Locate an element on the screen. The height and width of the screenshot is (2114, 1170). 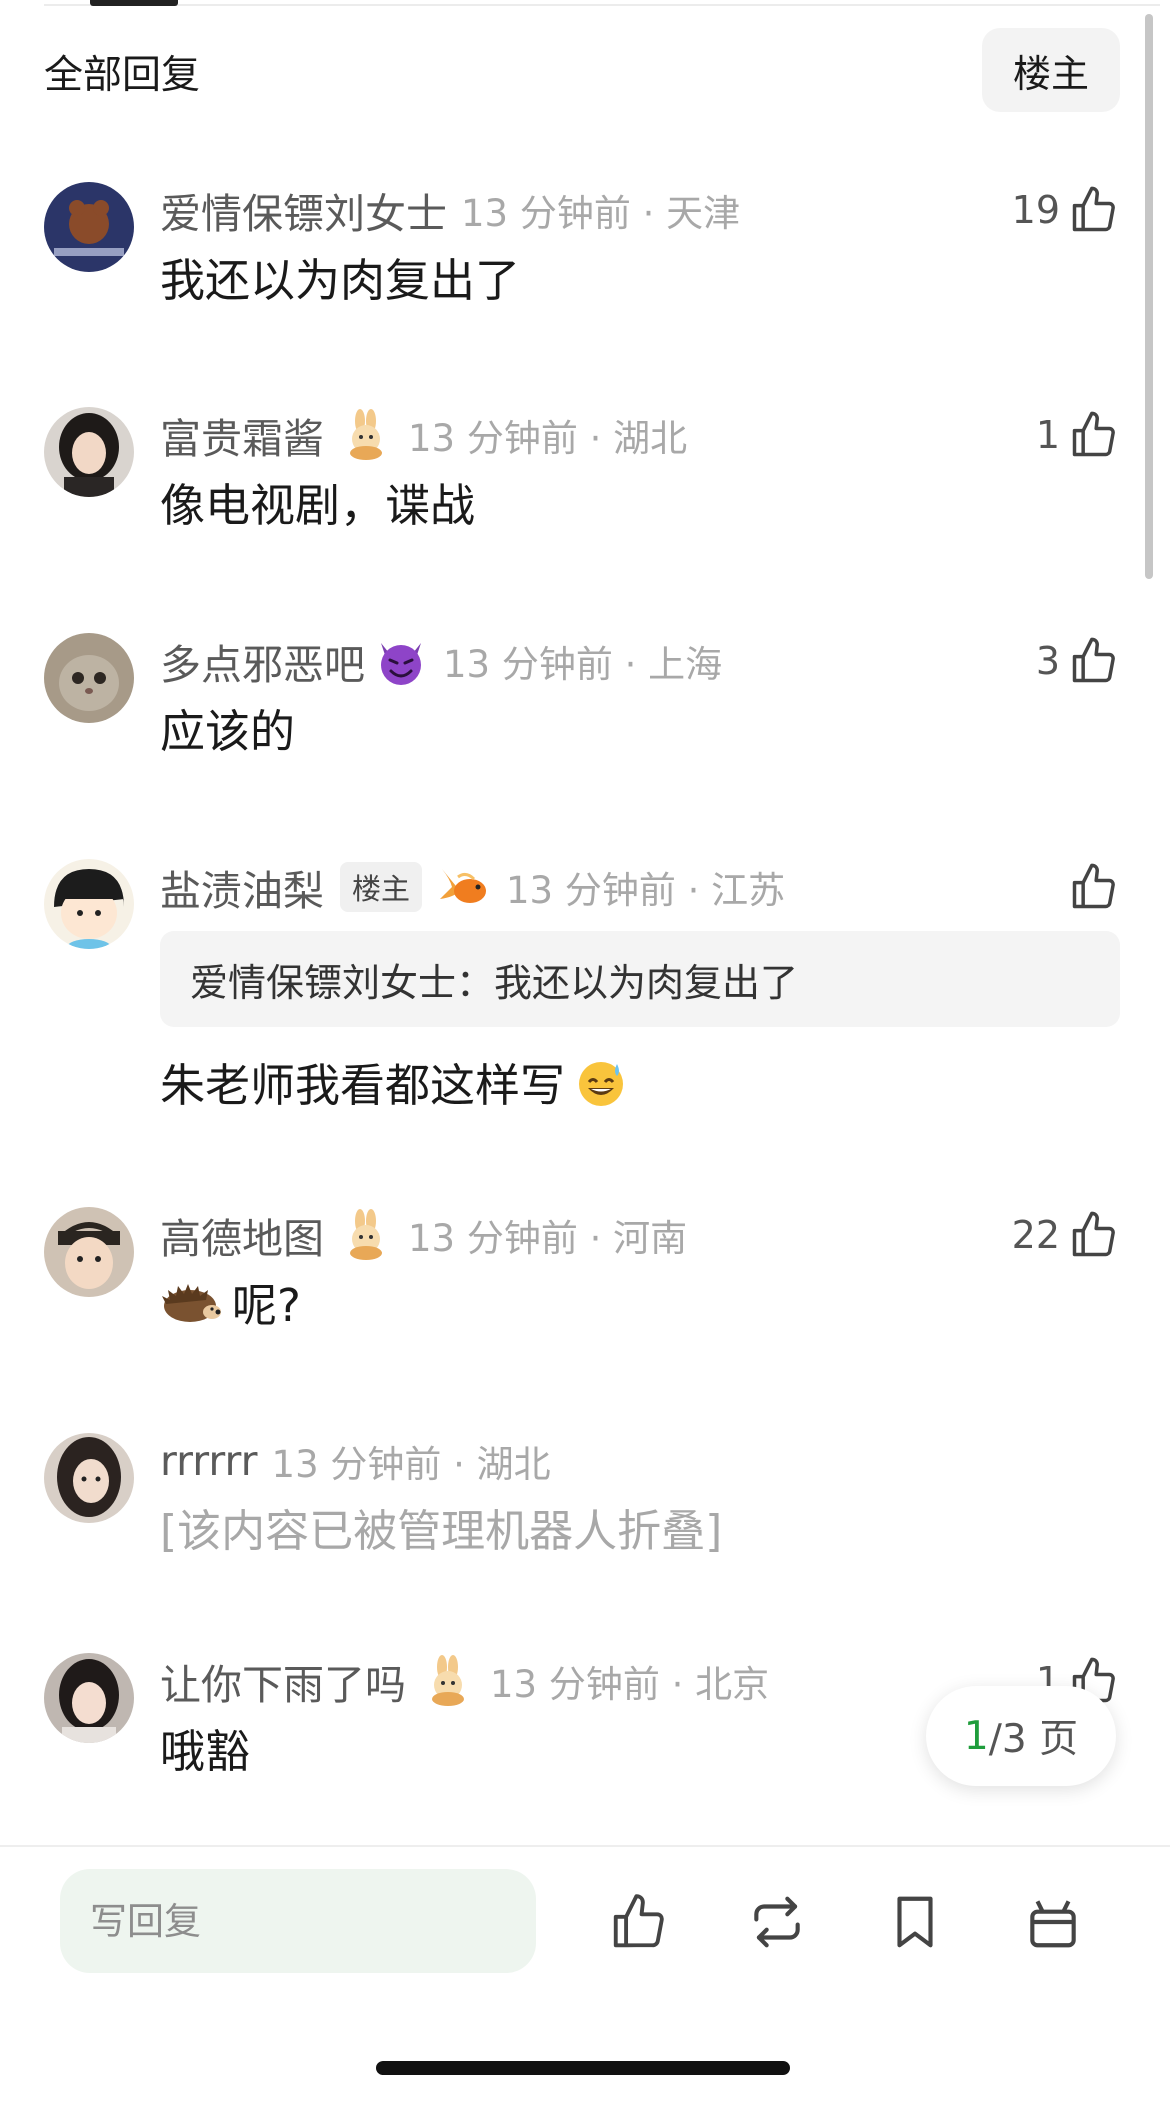
comment-meta: 让你下雨了吗 13 分钟前 · 北京 is located at coordinates (464, 1681).